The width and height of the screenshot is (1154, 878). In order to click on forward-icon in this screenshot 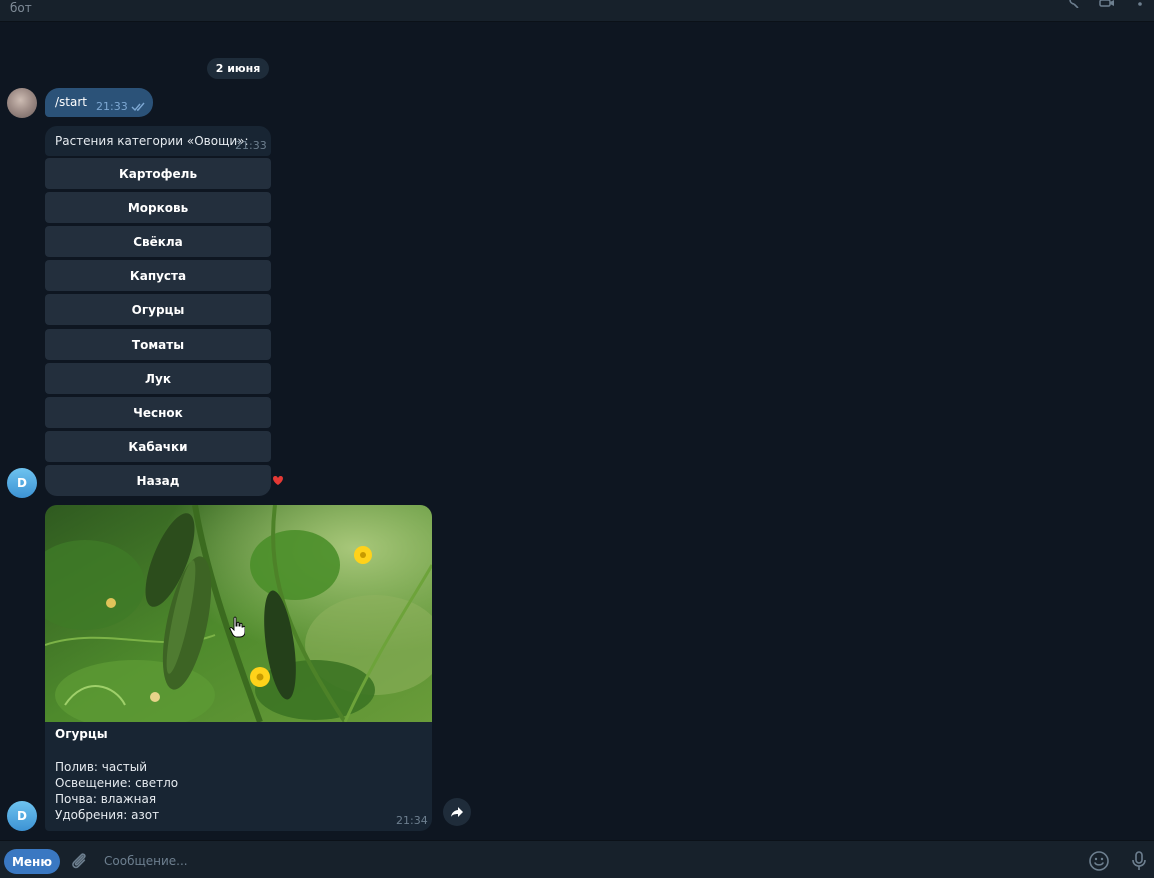, I will do `click(457, 812)`.